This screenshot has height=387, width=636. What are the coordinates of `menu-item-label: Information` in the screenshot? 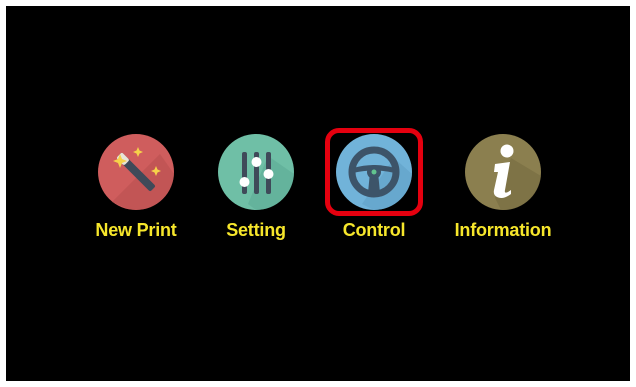 It's located at (503, 230).